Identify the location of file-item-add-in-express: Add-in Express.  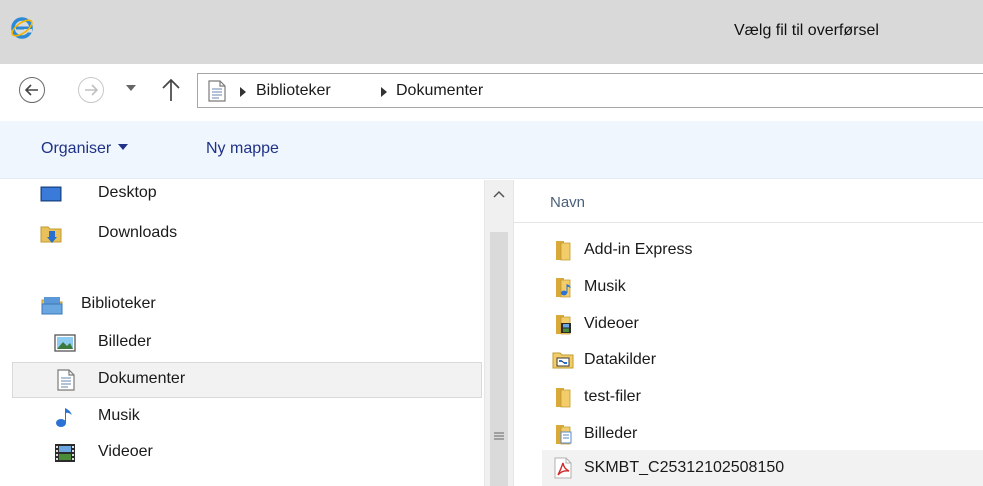
(762, 250).